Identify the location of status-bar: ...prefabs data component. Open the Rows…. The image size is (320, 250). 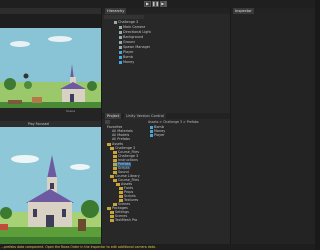
(157, 247).